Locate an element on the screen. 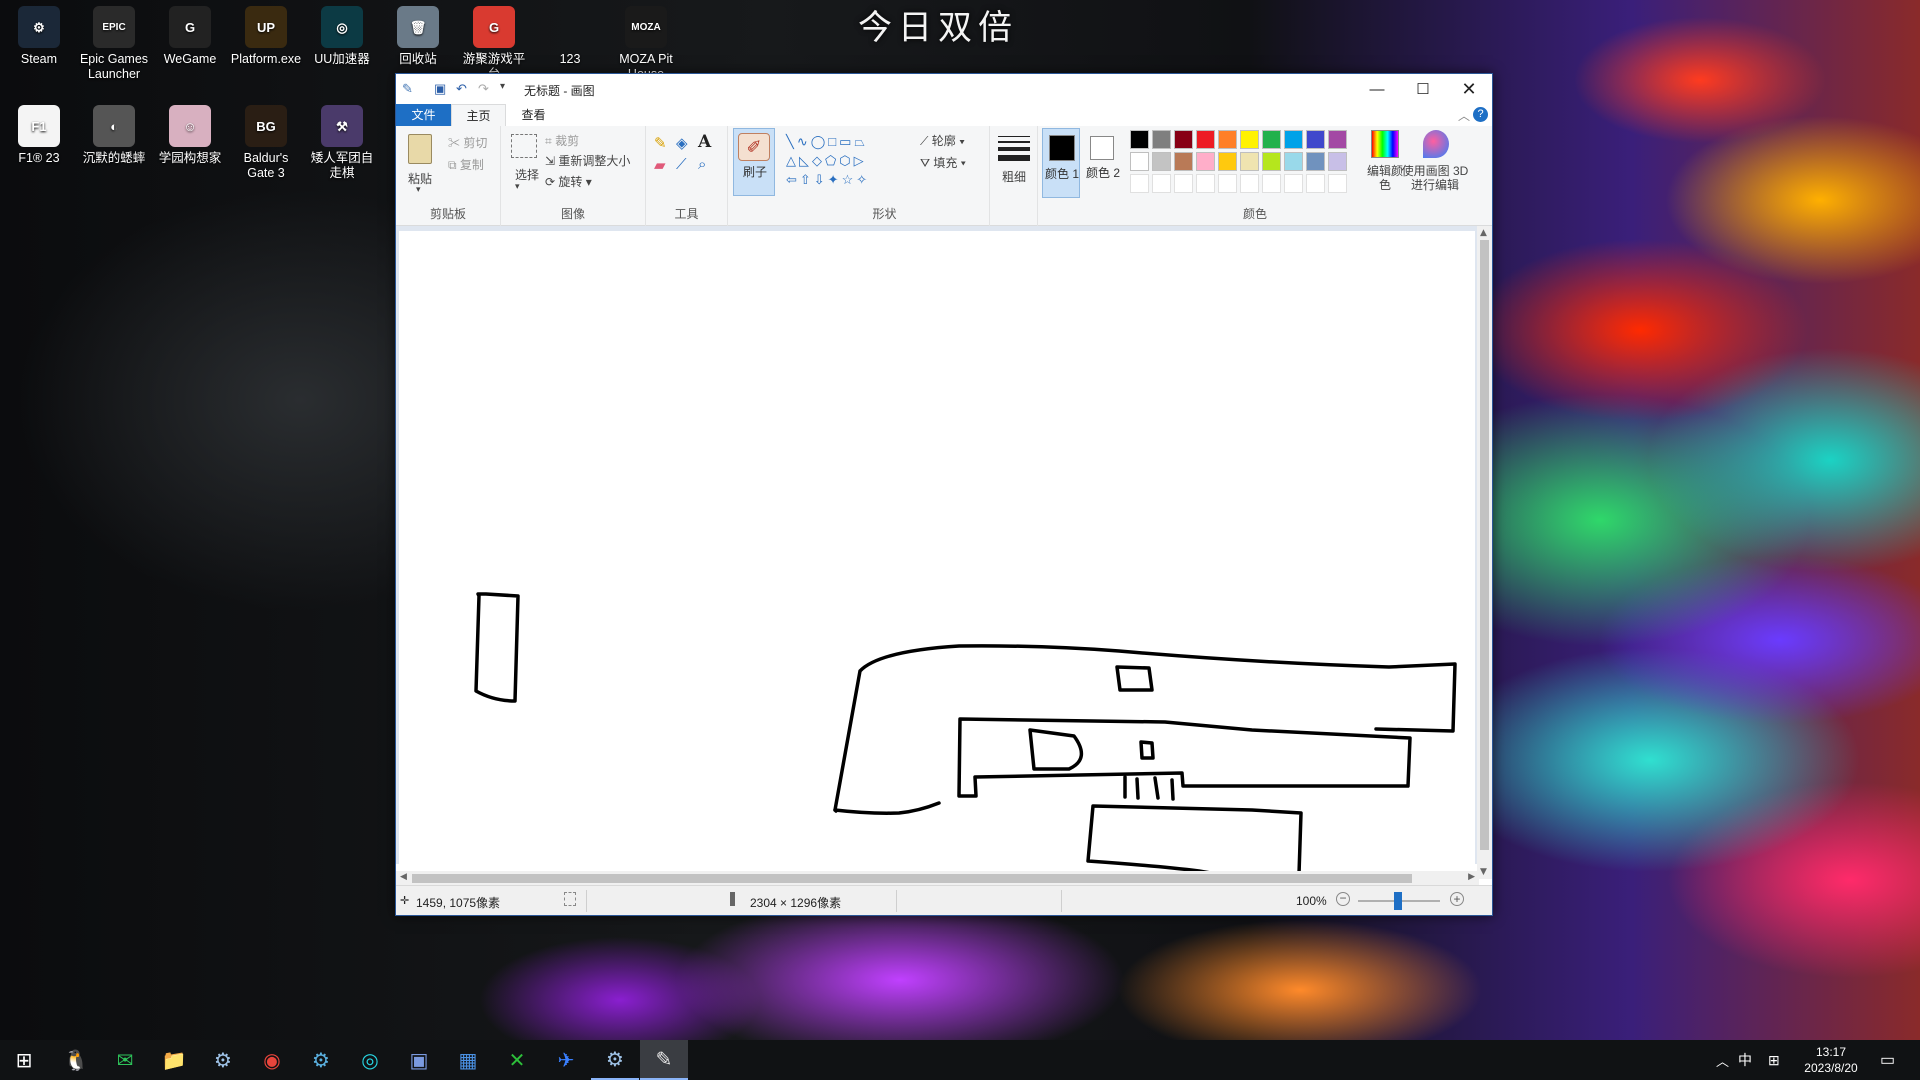  brushes-button: ✐ 刷子 is located at coordinates (754, 162).